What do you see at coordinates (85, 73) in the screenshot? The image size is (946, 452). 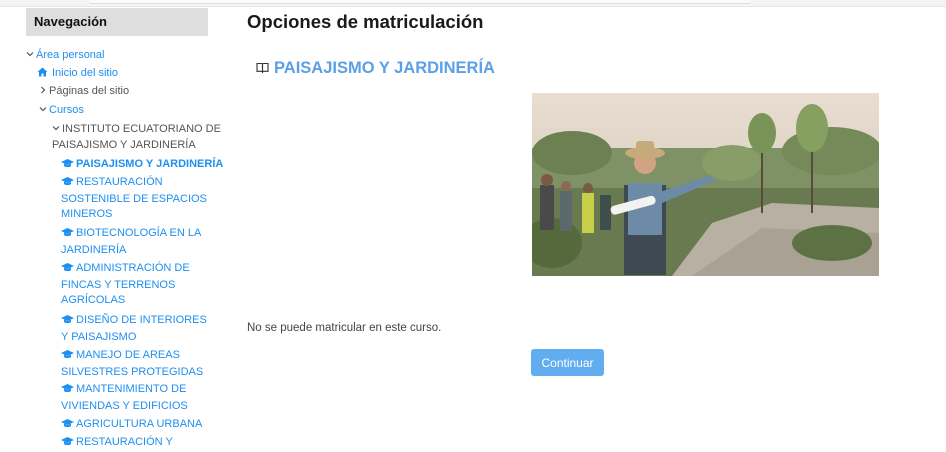 I see `nav-item-label: Inicio del sitio` at bounding box center [85, 73].